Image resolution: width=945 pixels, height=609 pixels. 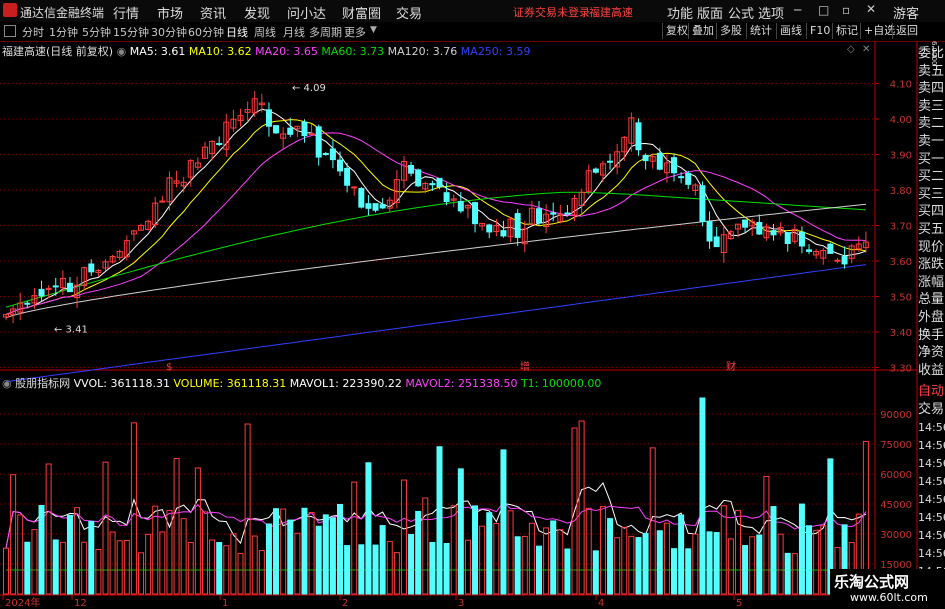 I want to click on restore-icon: □, so click(x=823, y=10).